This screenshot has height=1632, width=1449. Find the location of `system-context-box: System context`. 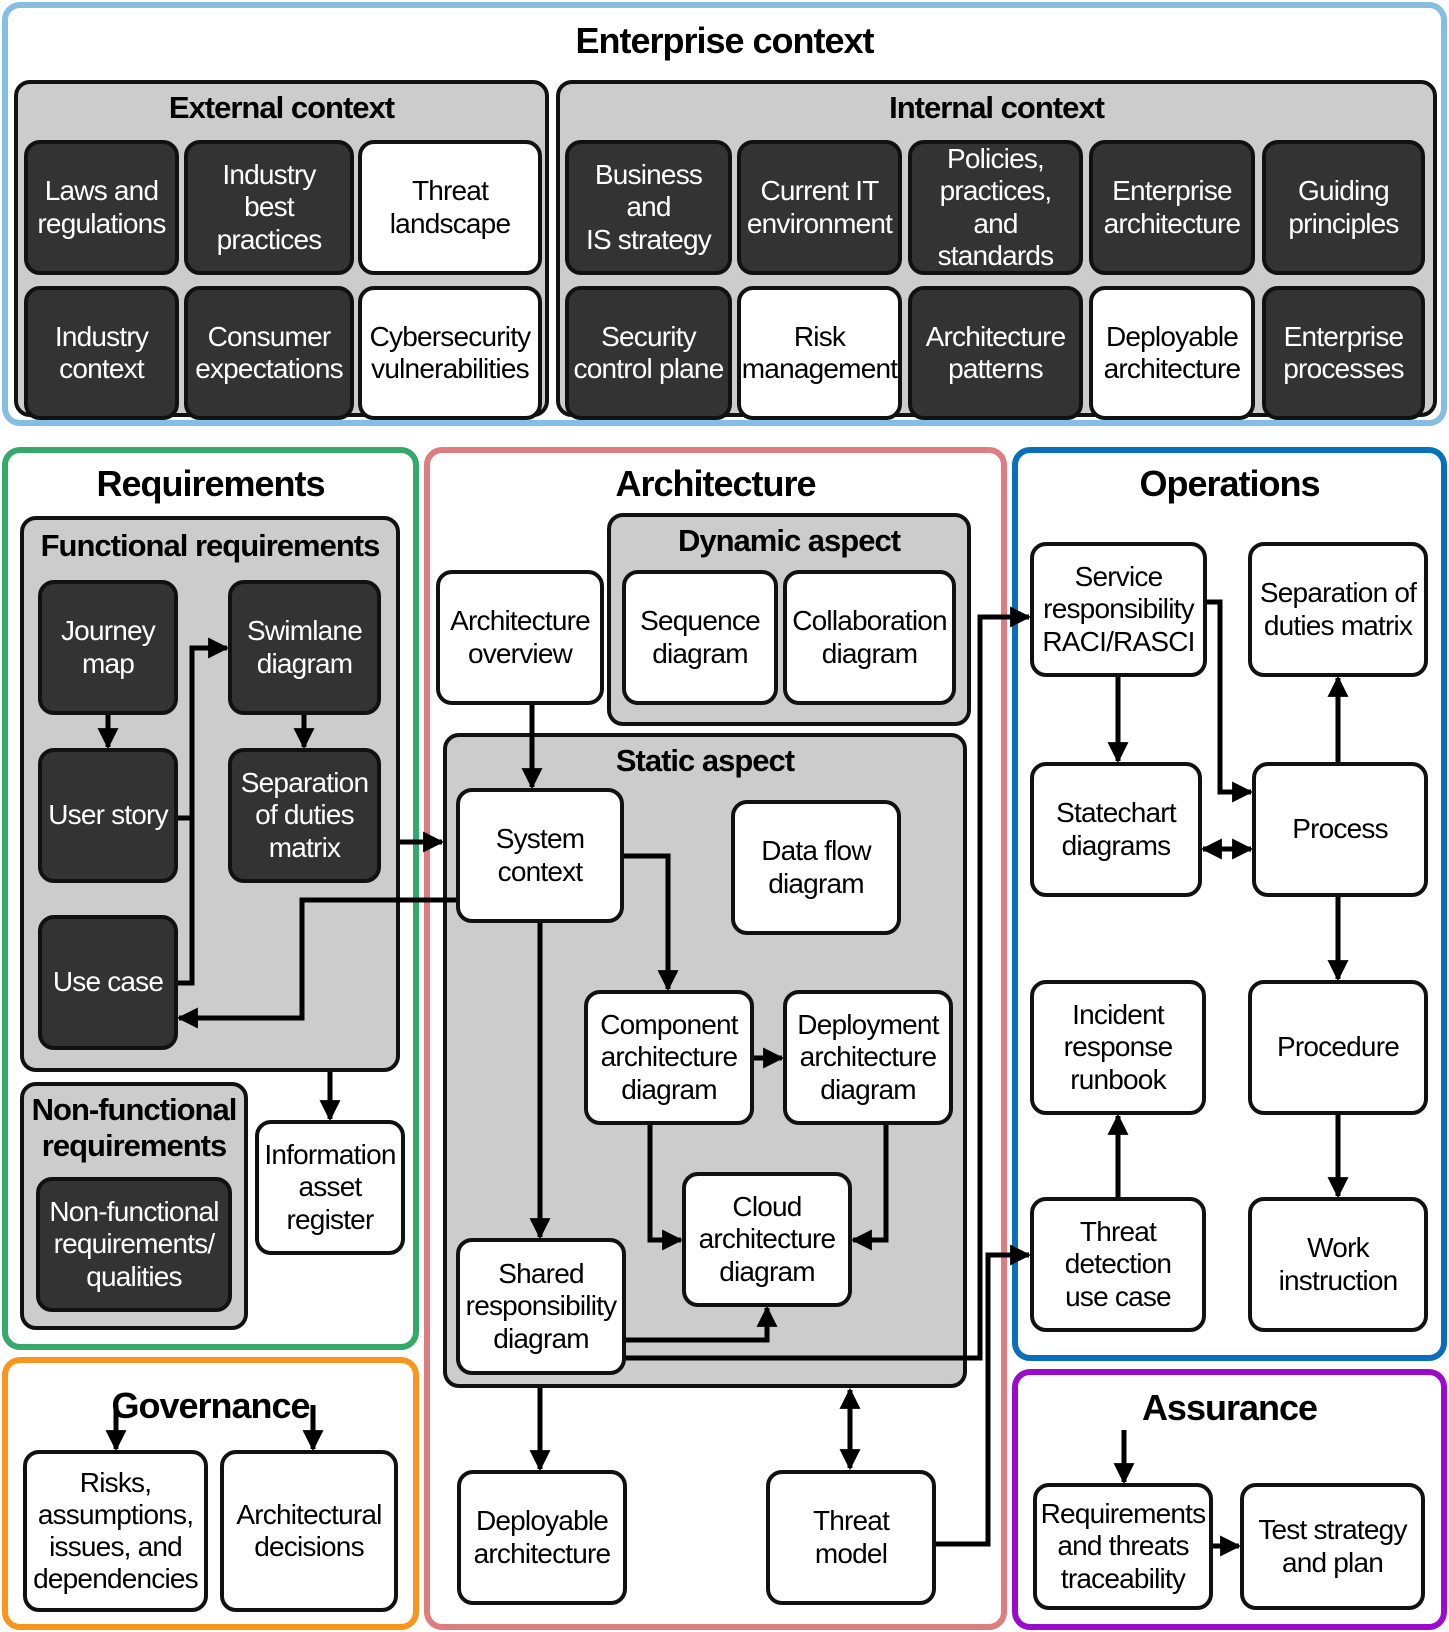

system-context-box: System context is located at coordinates (540, 855).